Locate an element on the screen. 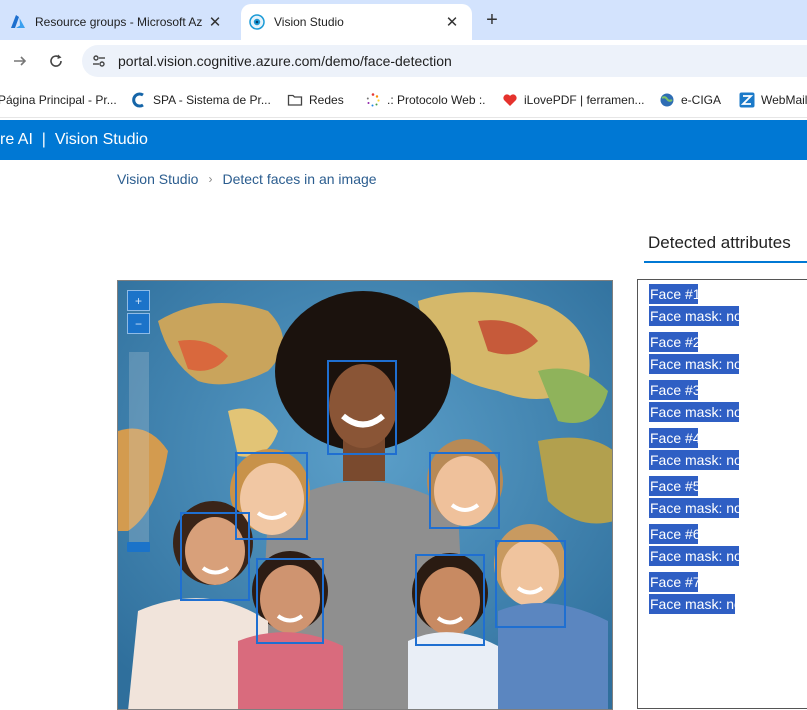 The width and height of the screenshot is (807, 710). bookmark-item: WebMail is located at coordinates (773, 100).